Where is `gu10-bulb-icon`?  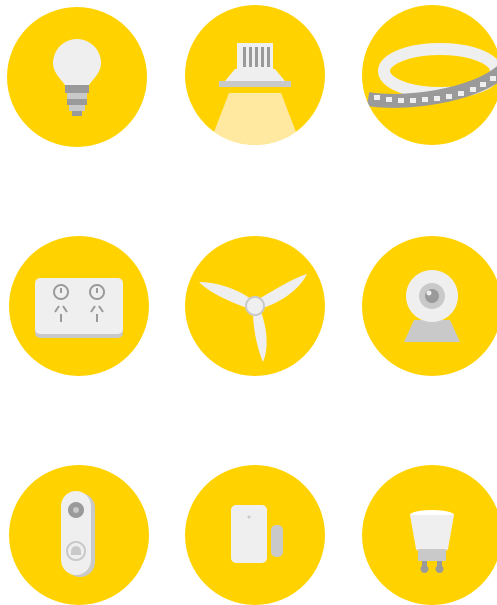
gu10-bulb-icon is located at coordinates (432, 541).